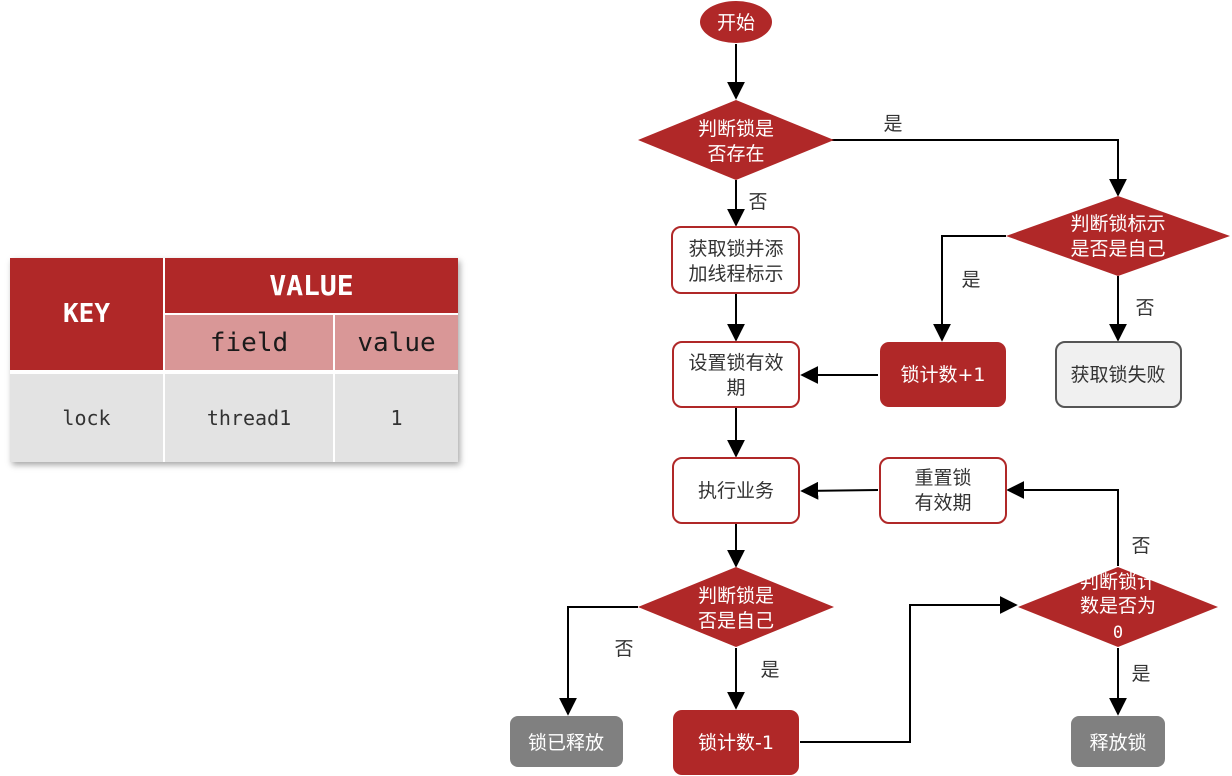 The width and height of the screenshot is (1232, 776). I want to click on node-is-self-bottom: 判断锁是 否是自己, so click(736, 607).